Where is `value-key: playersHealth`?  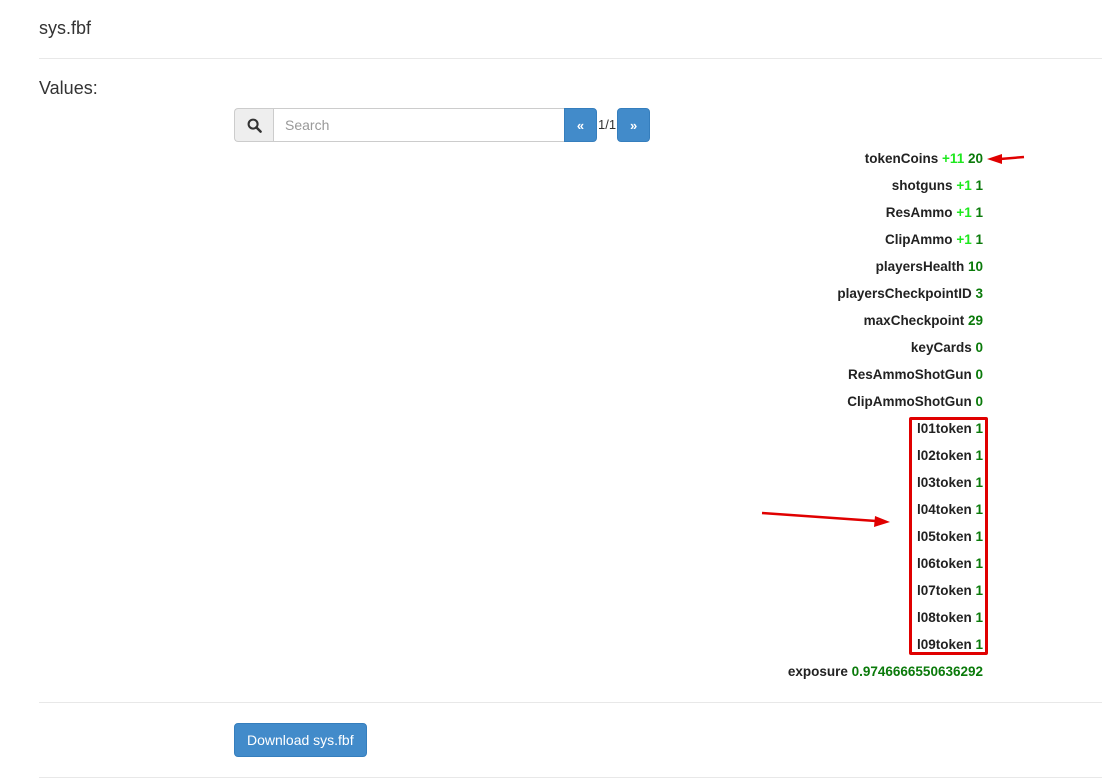 value-key: playersHealth is located at coordinates (920, 266).